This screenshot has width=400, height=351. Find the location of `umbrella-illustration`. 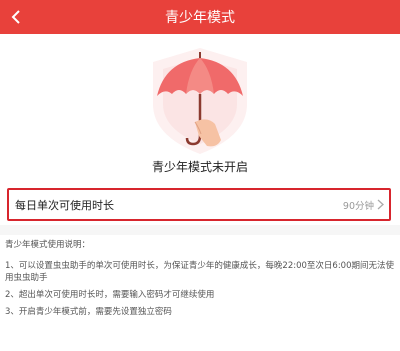

umbrella-illustration is located at coordinates (200, 100).